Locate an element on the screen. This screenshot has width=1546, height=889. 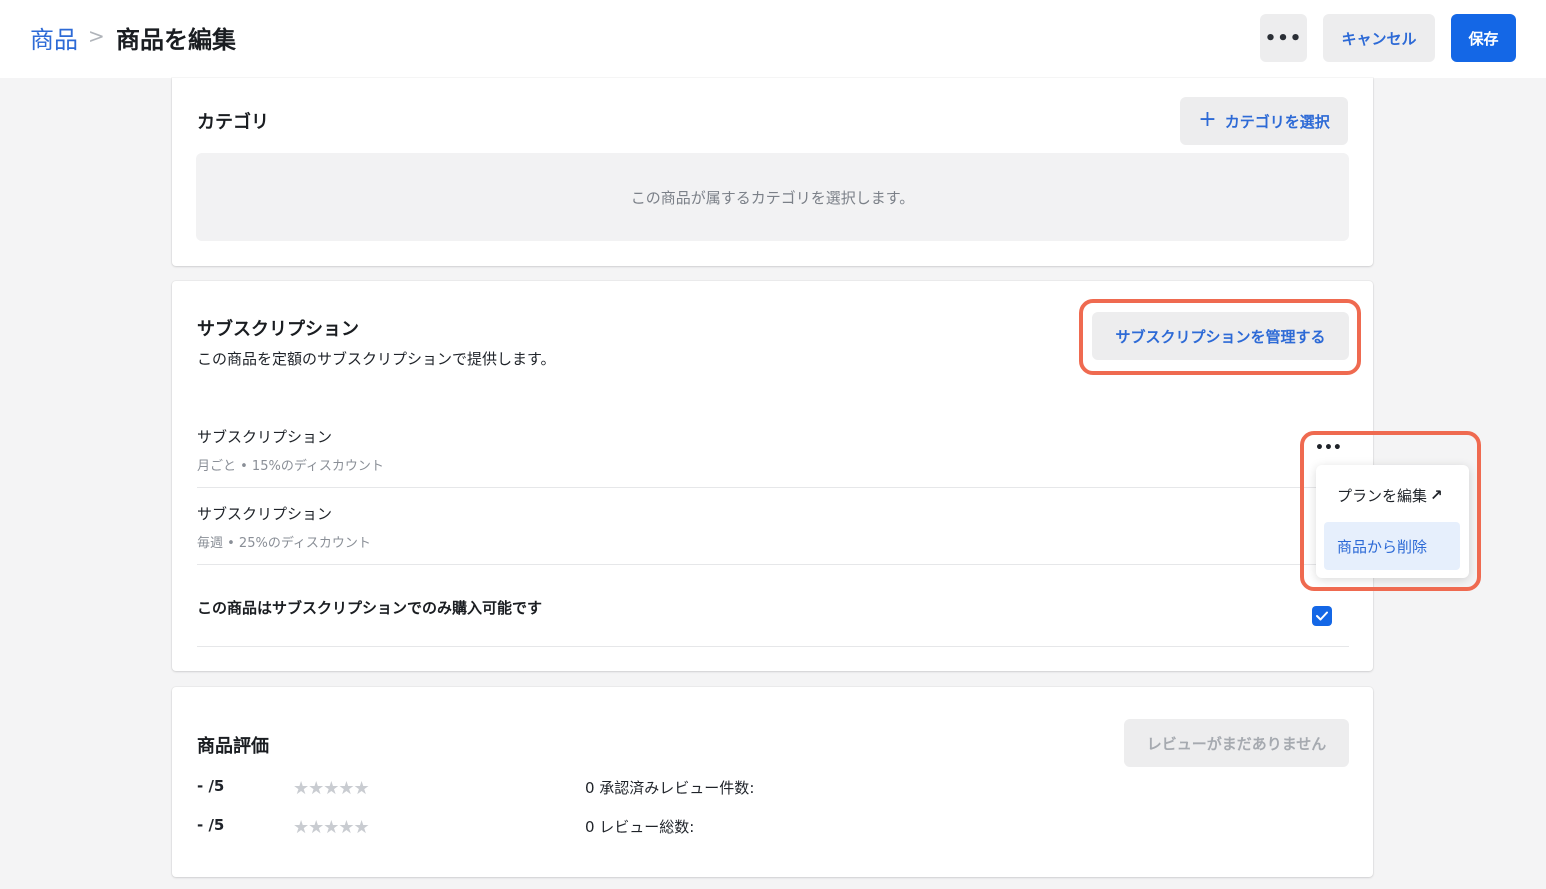
category-title: カテゴリ is located at coordinates (233, 122).